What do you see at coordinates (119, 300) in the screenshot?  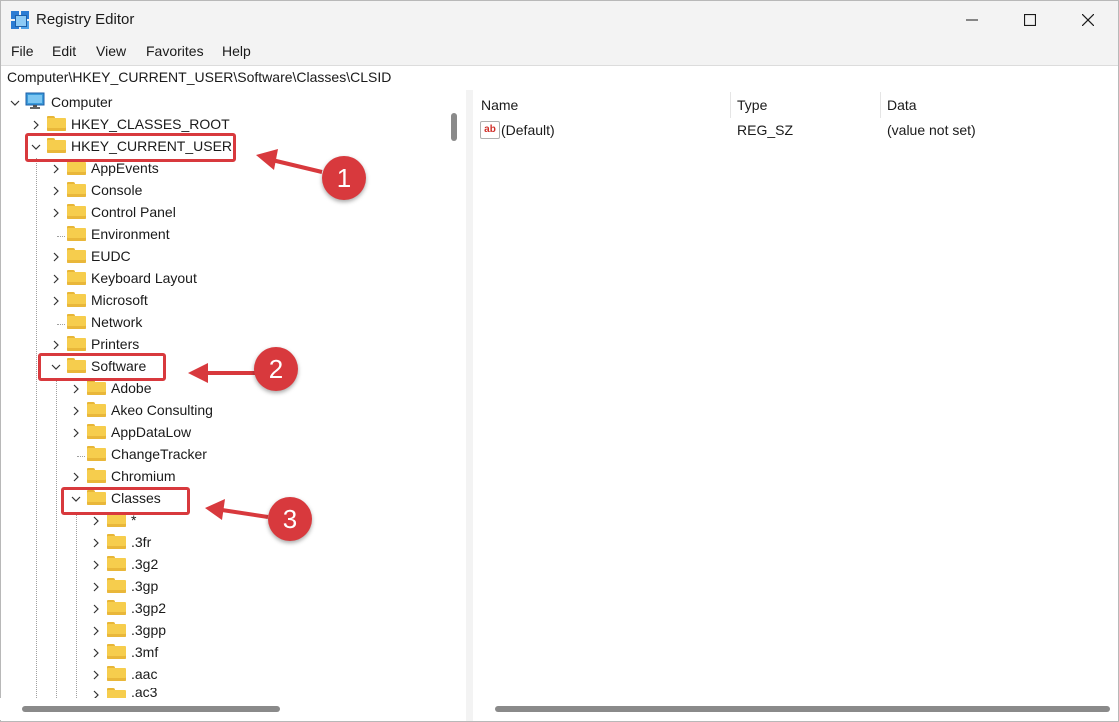 I see `tree-node-microsoft: Microsoft` at bounding box center [119, 300].